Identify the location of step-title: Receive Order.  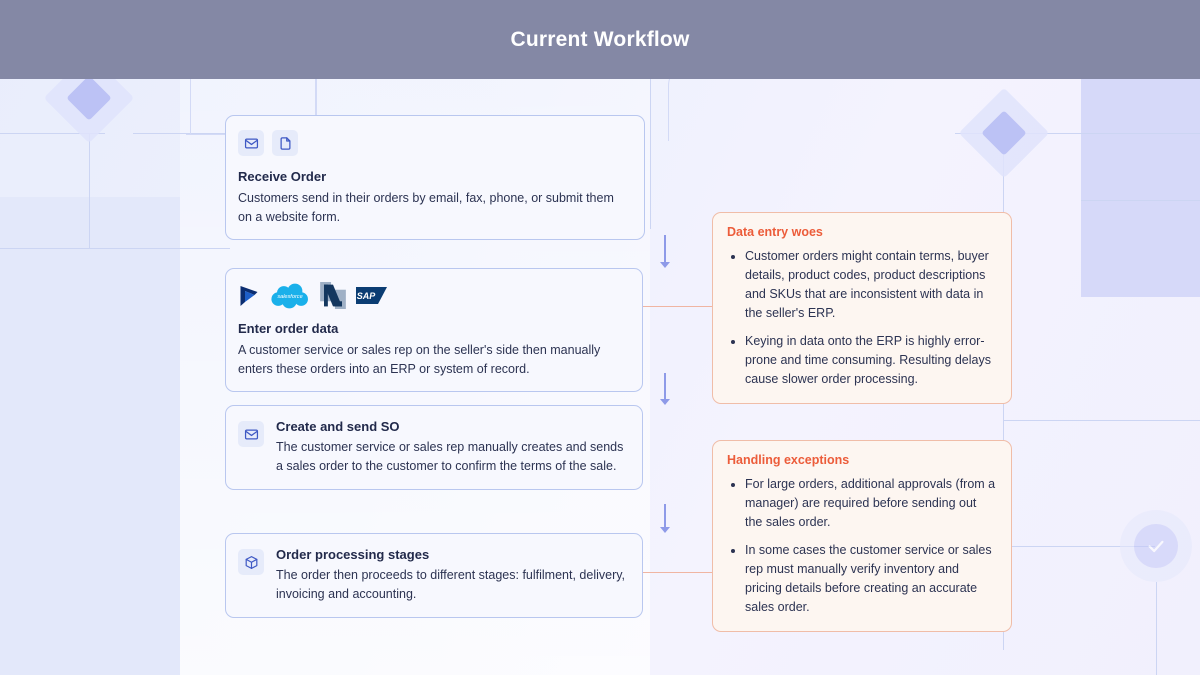
(282, 176).